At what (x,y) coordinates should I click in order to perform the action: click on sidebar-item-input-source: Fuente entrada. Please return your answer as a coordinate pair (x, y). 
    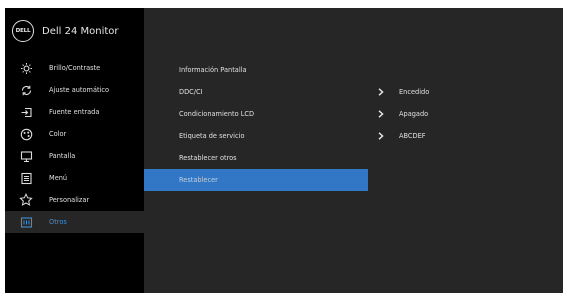
    Looking at the image, I should click on (74, 112).